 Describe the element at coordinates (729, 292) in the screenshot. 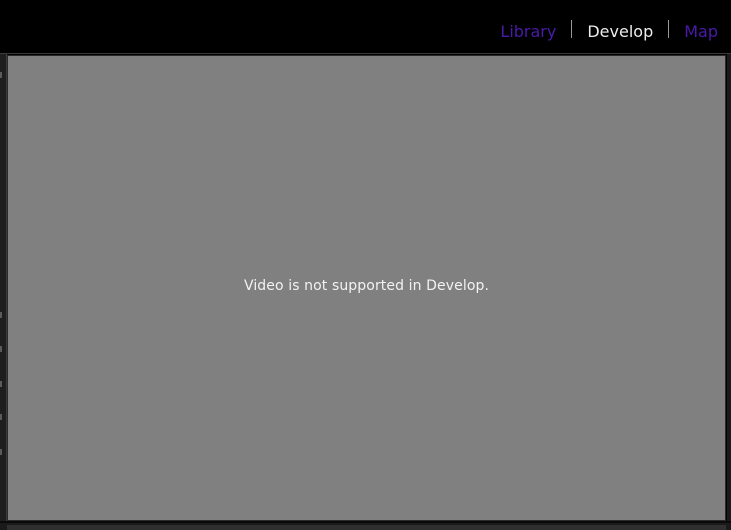

I see `right-panel-collapsed-edge` at that location.